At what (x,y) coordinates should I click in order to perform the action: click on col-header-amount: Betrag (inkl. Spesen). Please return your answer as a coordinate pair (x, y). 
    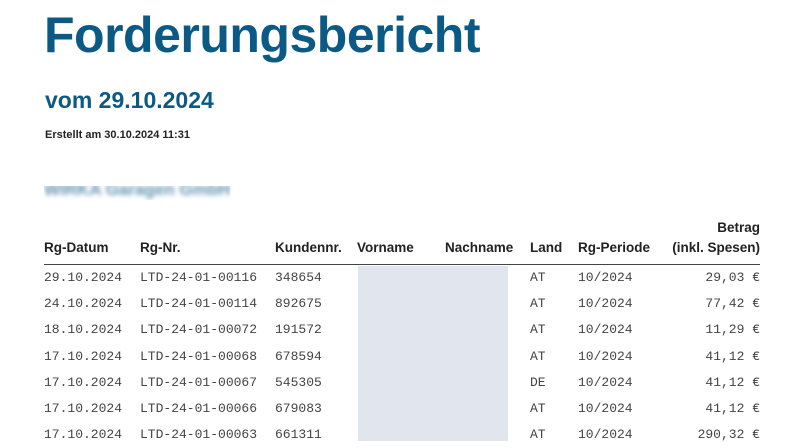
    Looking at the image, I should click on (712, 241).